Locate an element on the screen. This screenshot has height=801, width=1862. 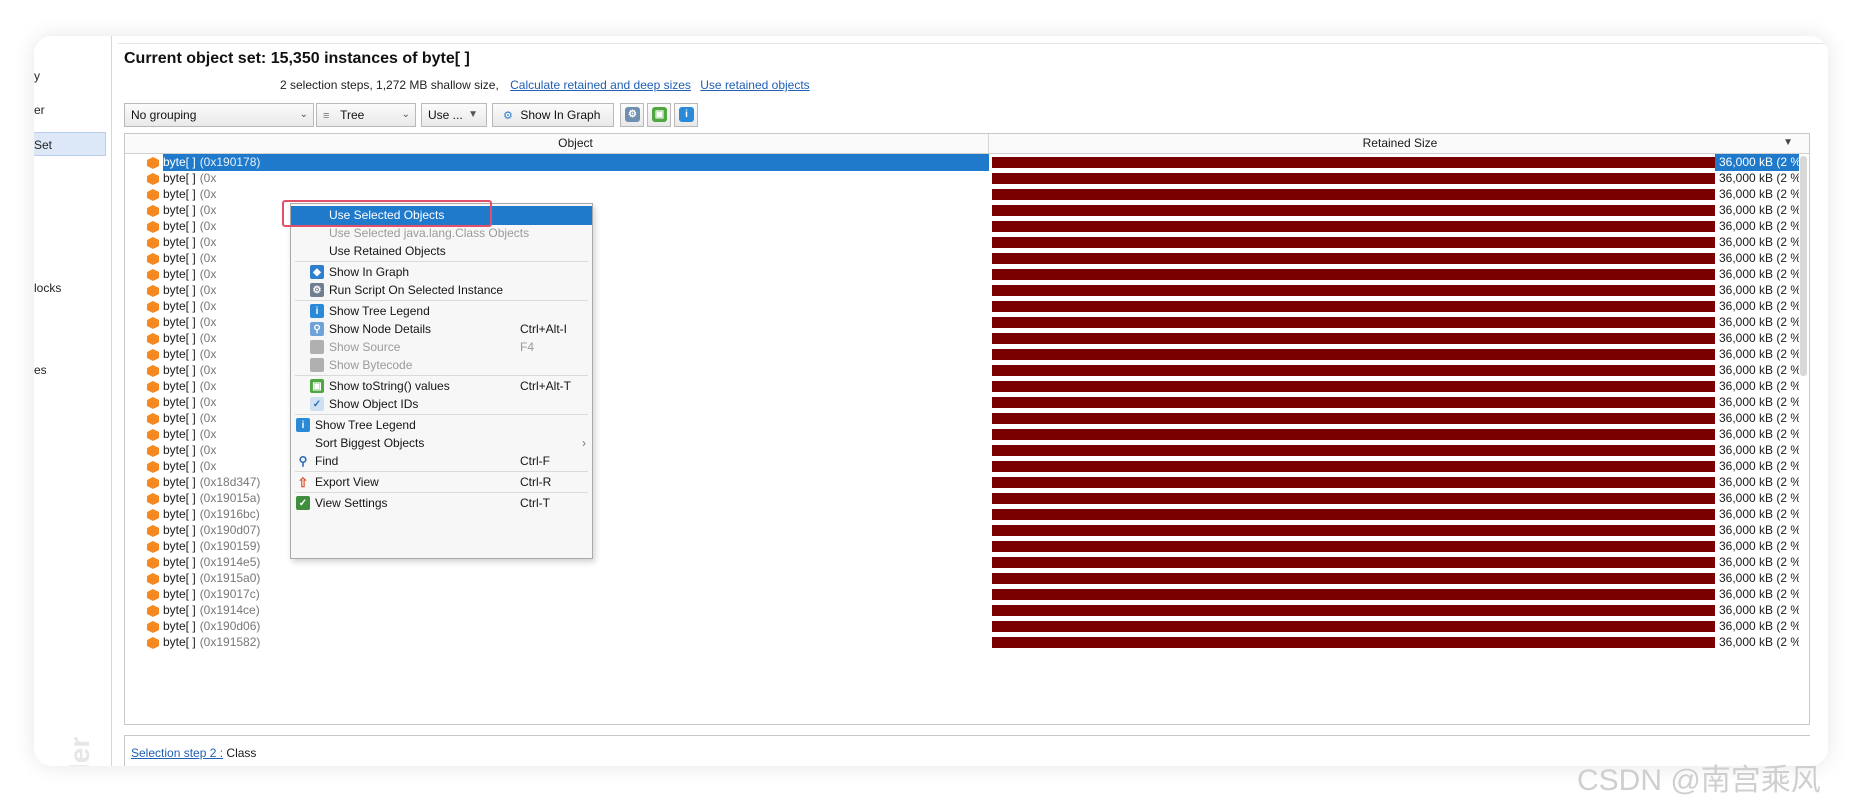
show-in-graph-button: ⚙ Show In Graph is located at coordinates (553, 115).